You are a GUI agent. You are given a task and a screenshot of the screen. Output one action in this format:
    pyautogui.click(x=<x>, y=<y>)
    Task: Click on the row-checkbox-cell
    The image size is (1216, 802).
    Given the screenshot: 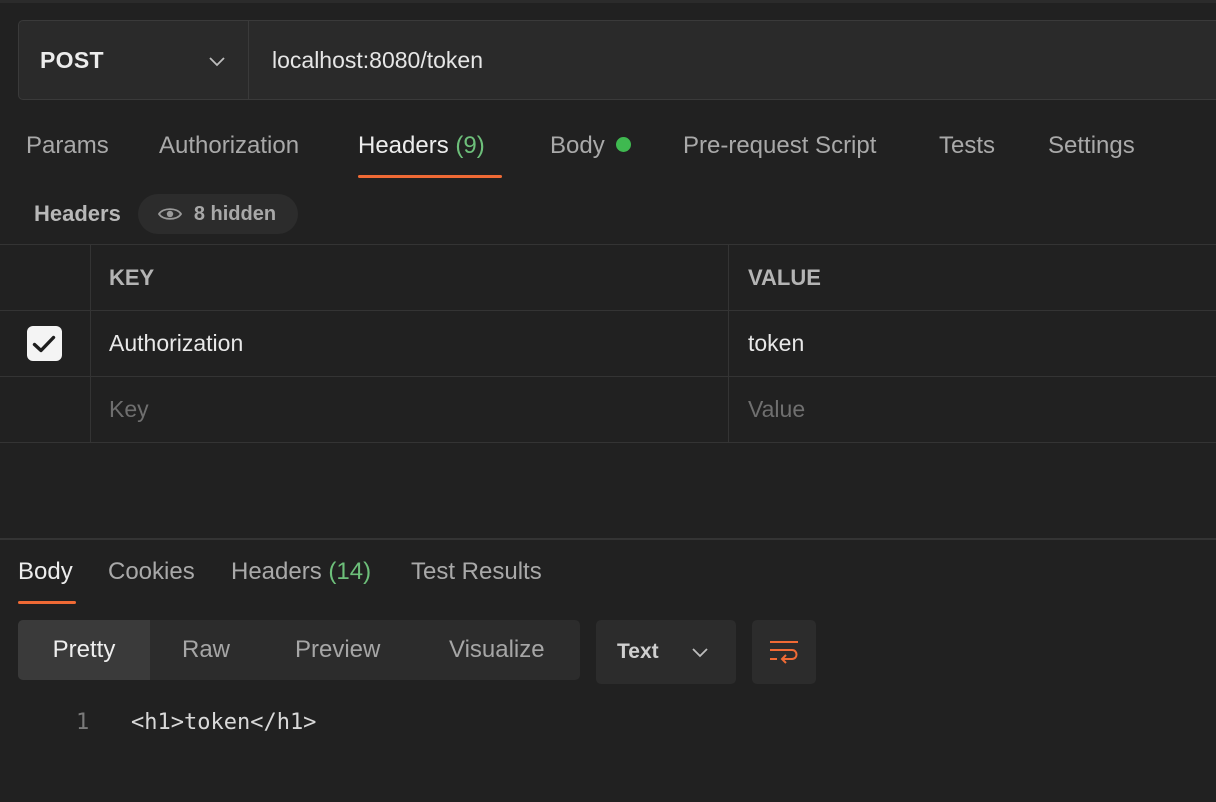 What is the action you would take?
    pyautogui.click(x=45, y=343)
    